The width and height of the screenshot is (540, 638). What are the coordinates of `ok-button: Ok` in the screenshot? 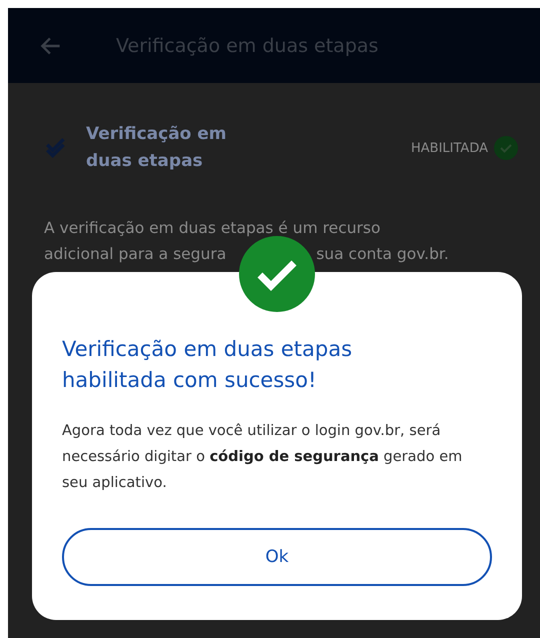 It's located at (277, 557).